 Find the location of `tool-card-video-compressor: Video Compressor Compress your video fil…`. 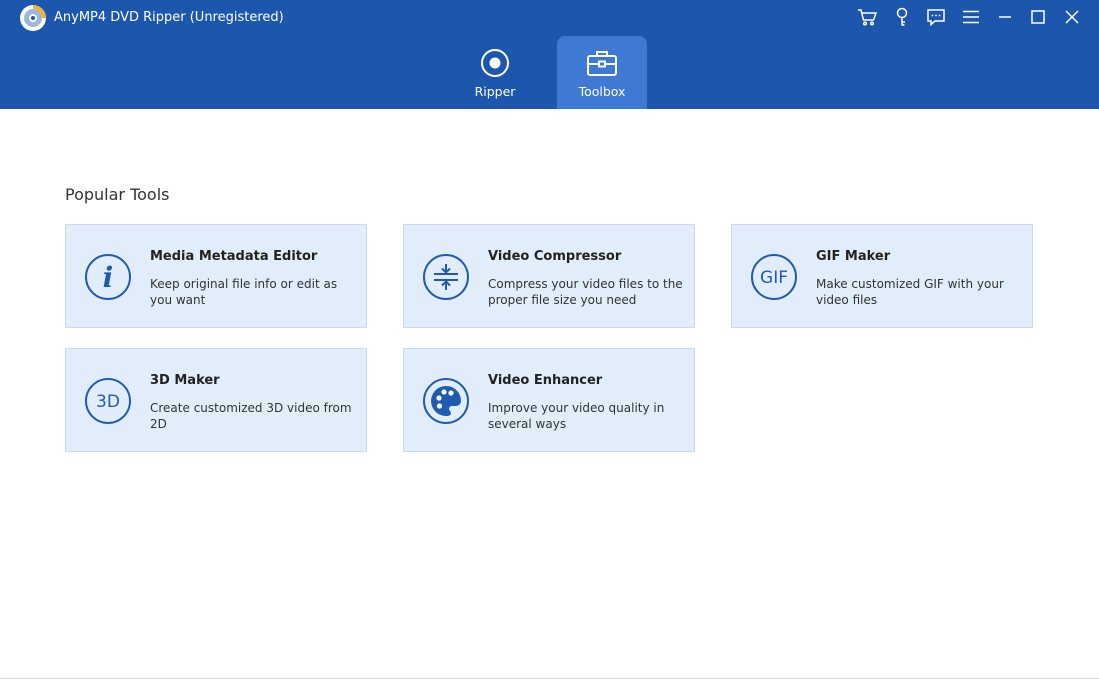

tool-card-video-compressor: Video Compressor Compress your video fil… is located at coordinates (549, 276).